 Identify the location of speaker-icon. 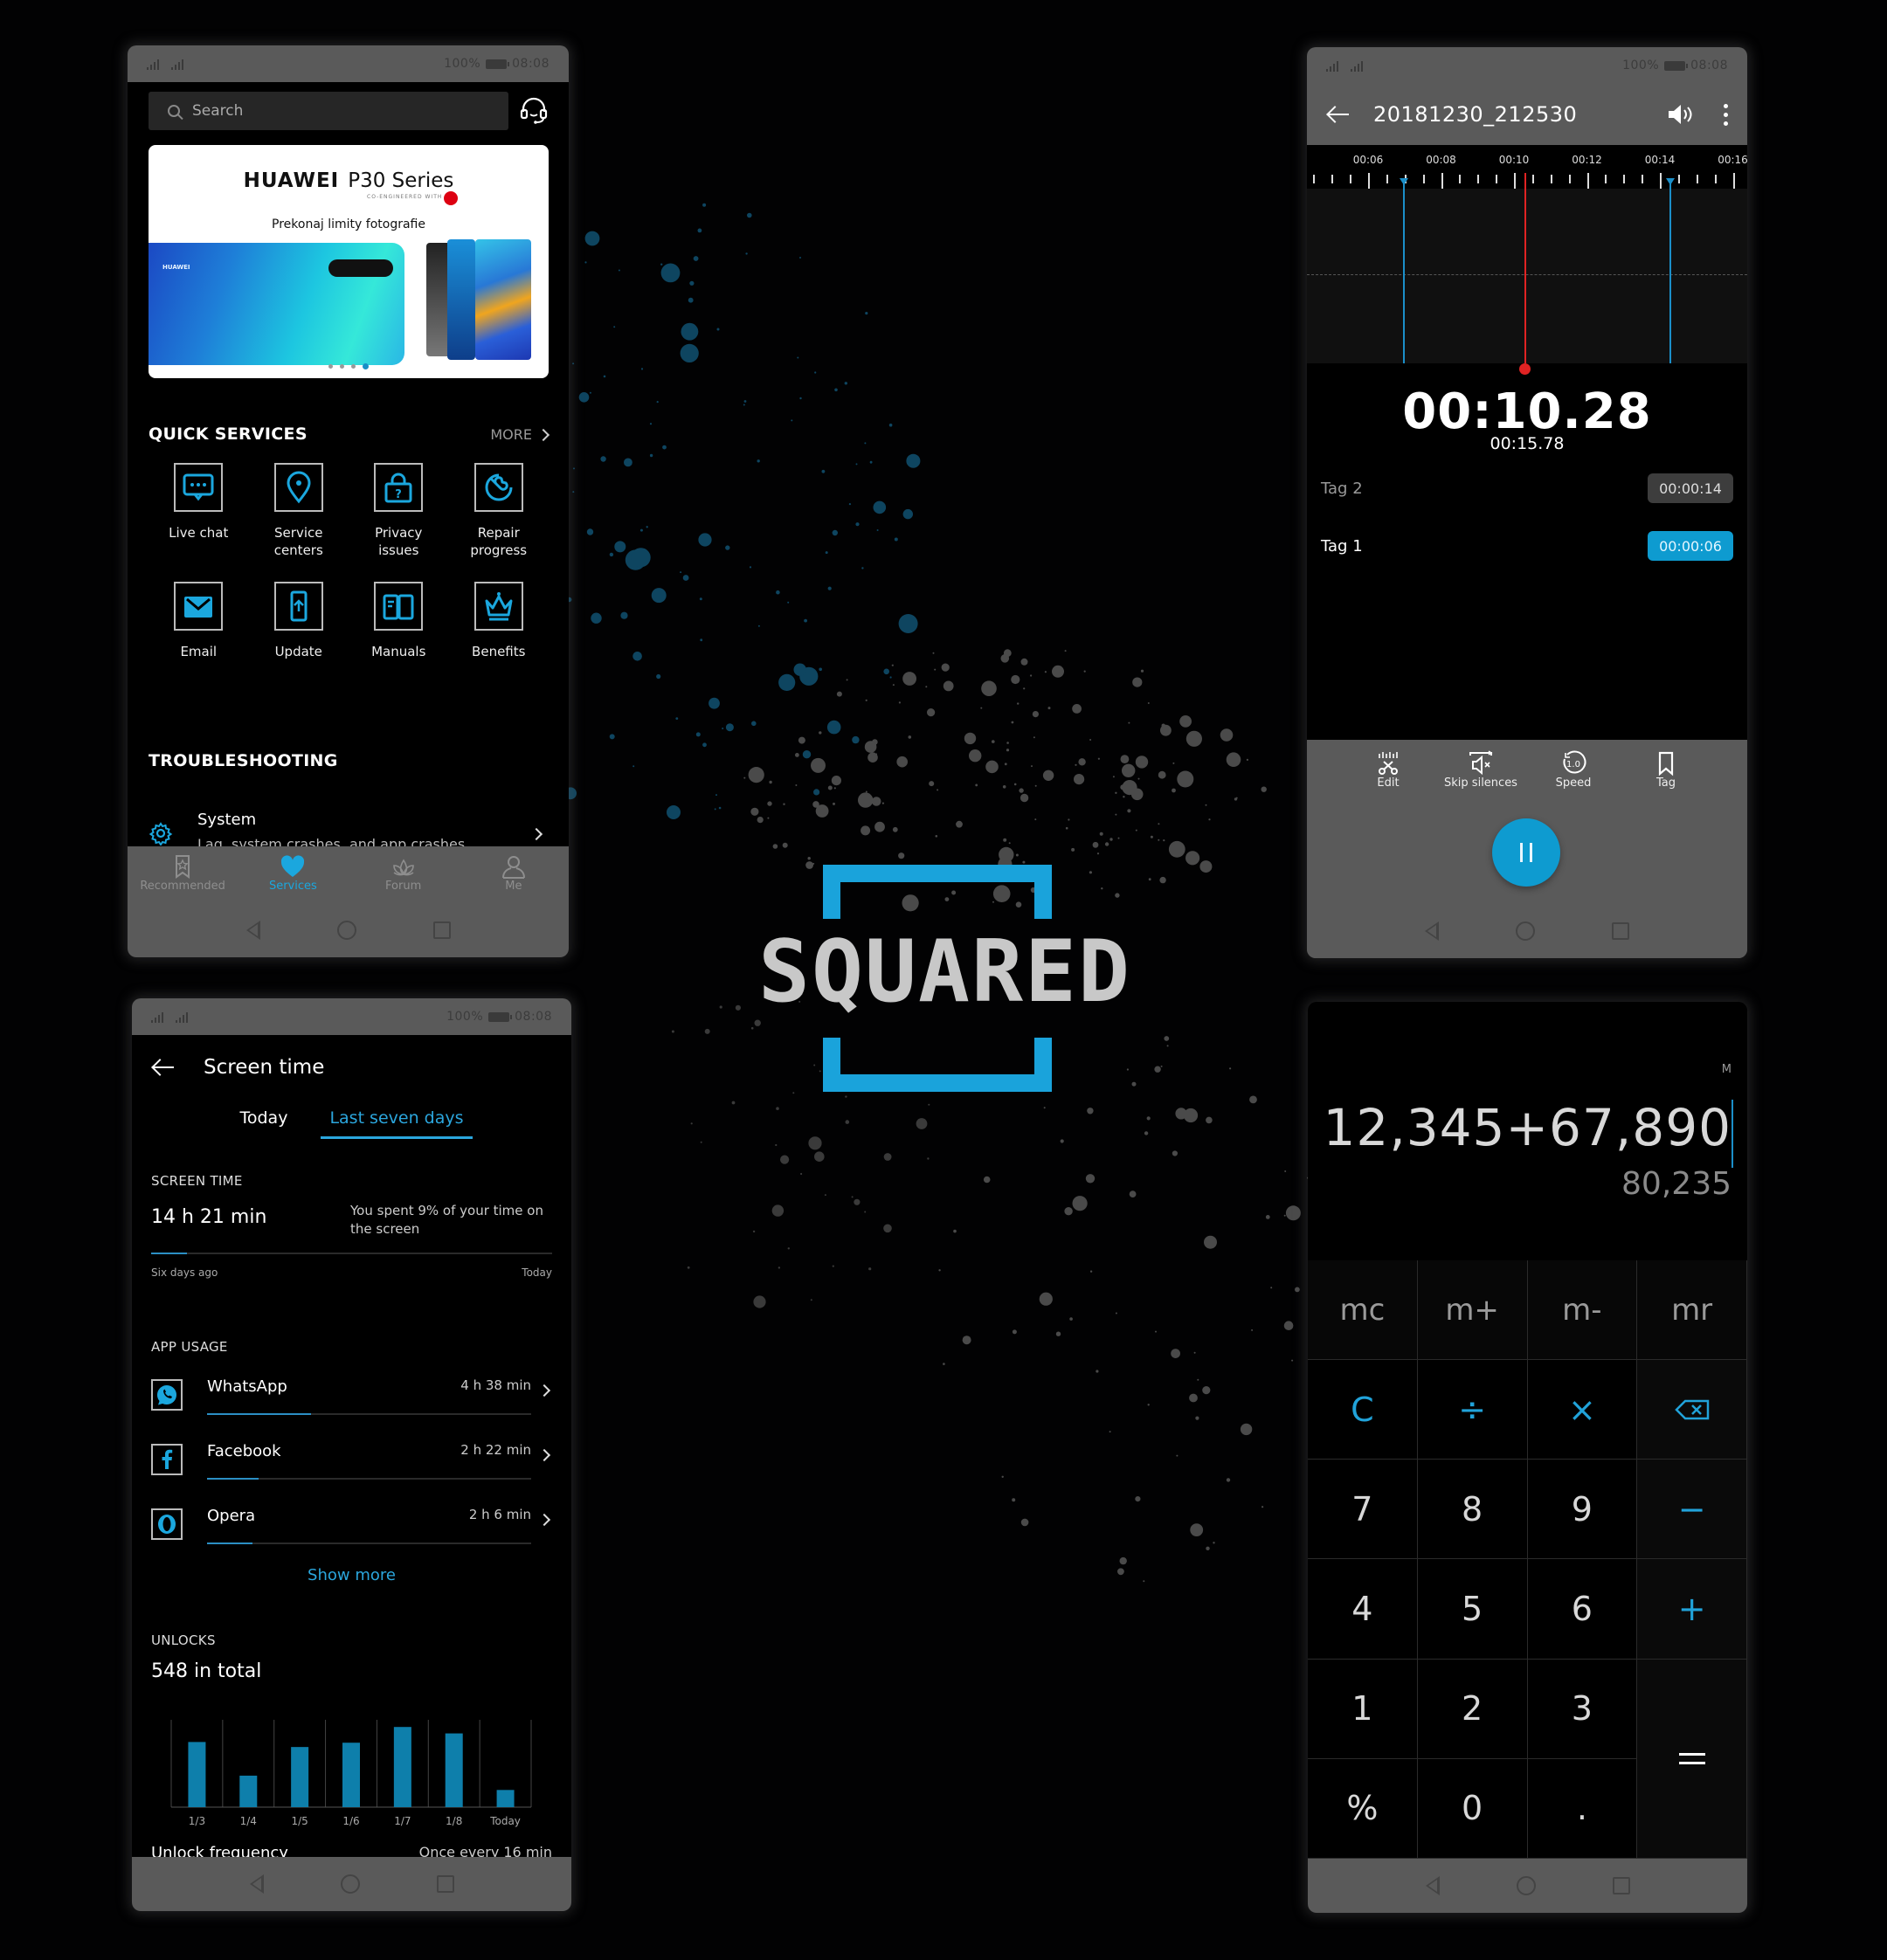
(1680, 114).